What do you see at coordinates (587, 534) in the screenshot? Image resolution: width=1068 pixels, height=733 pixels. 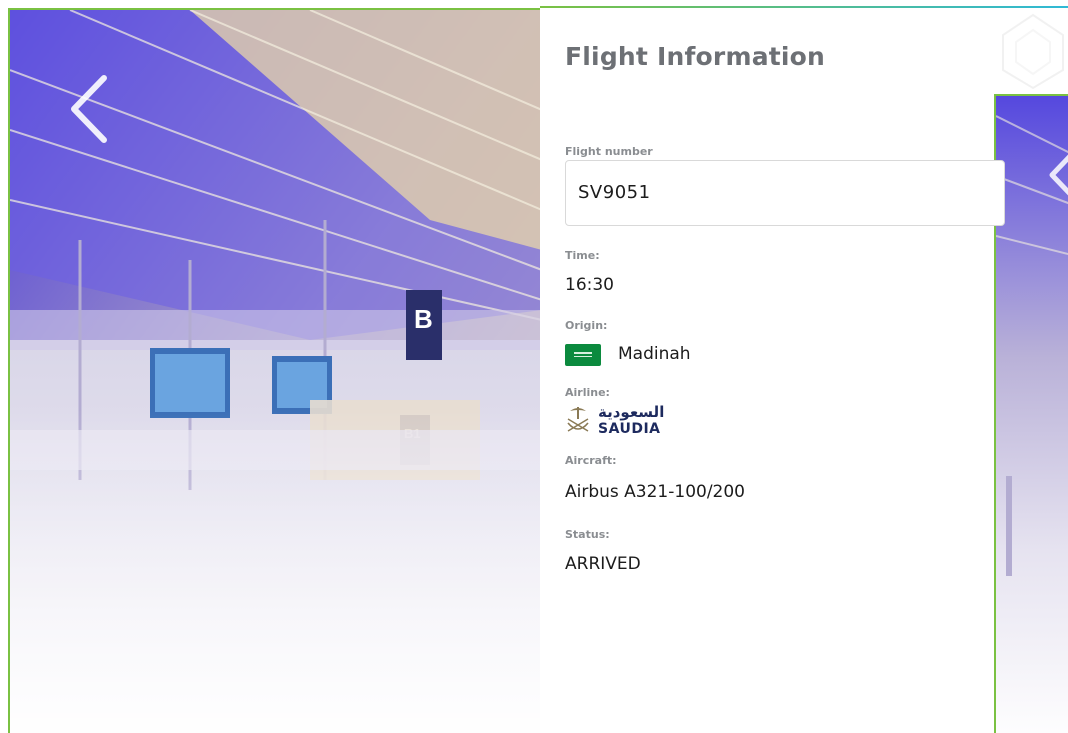 I see `status-label: Status:` at bounding box center [587, 534].